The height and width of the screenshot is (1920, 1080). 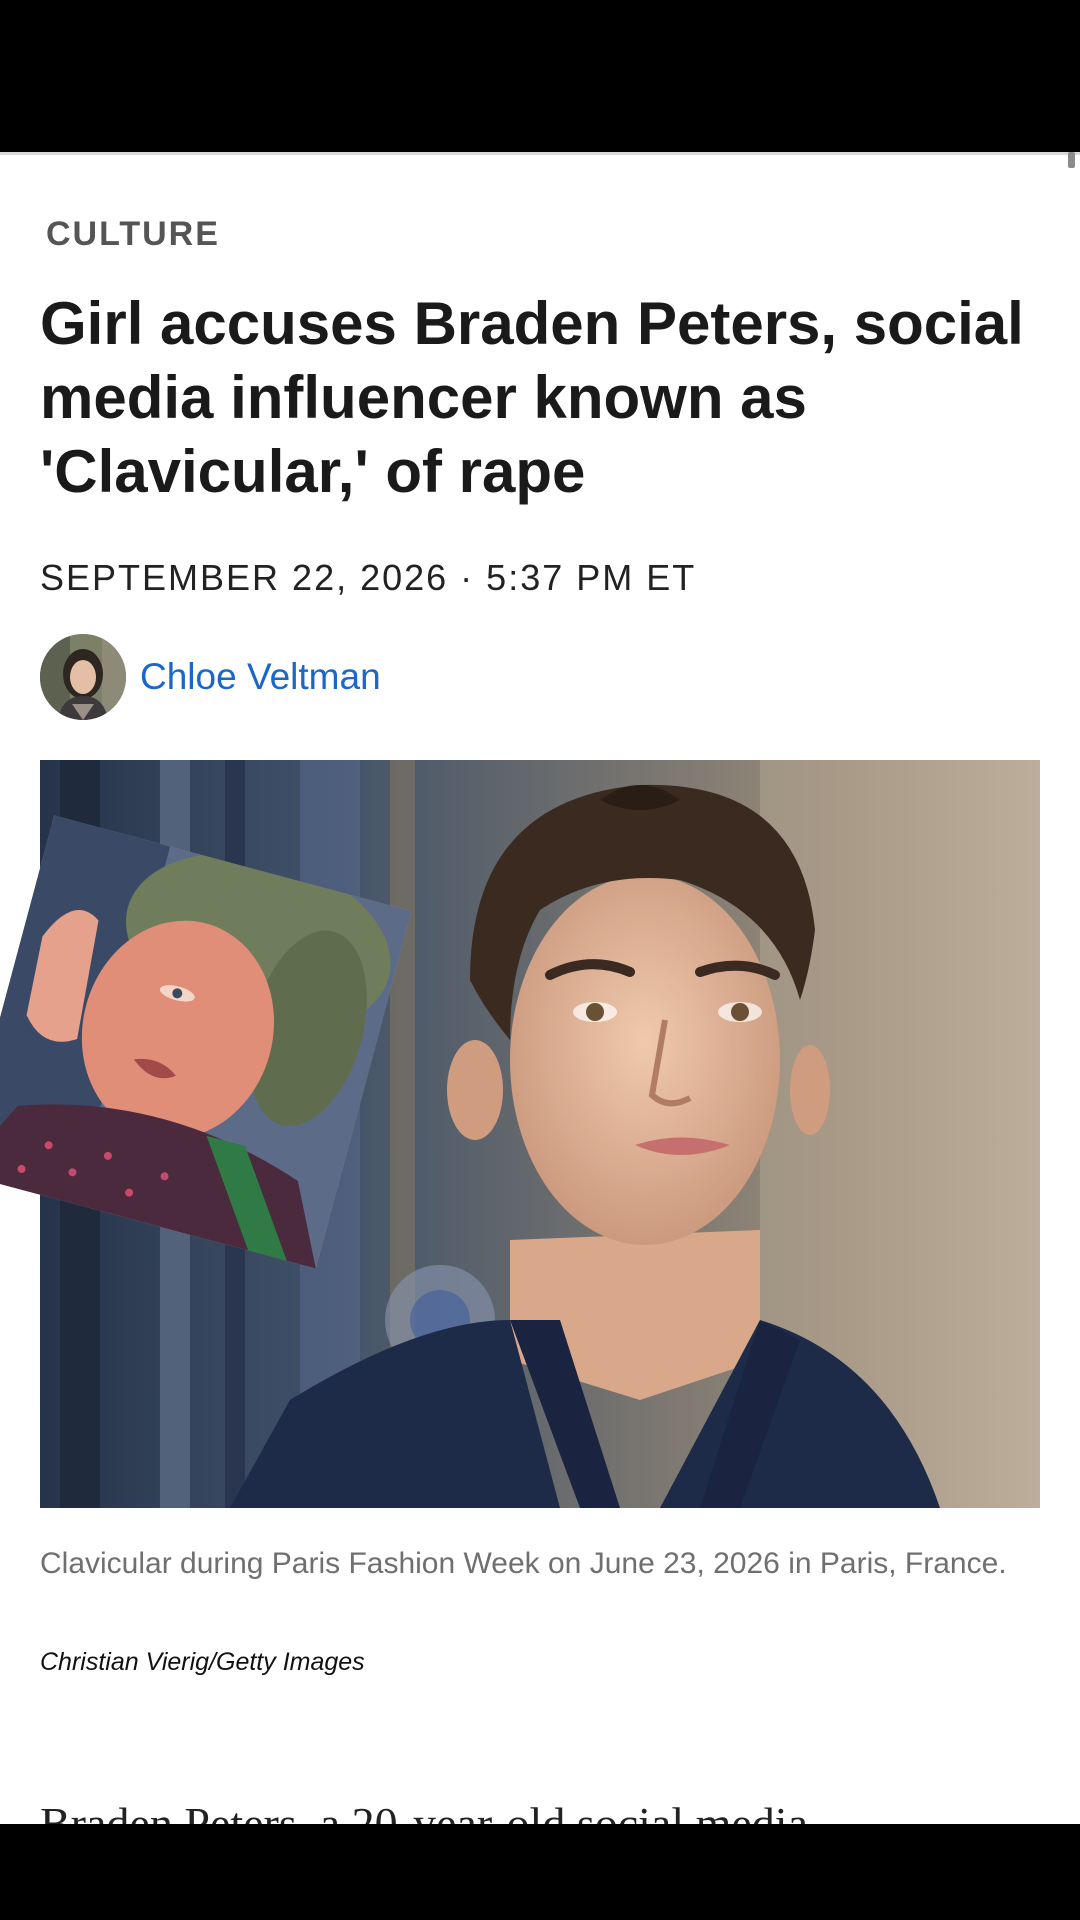 What do you see at coordinates (260, 677) in the screenshot?
I see `author-name-link: Chloe Veltman` at bounding box center [260, 677].